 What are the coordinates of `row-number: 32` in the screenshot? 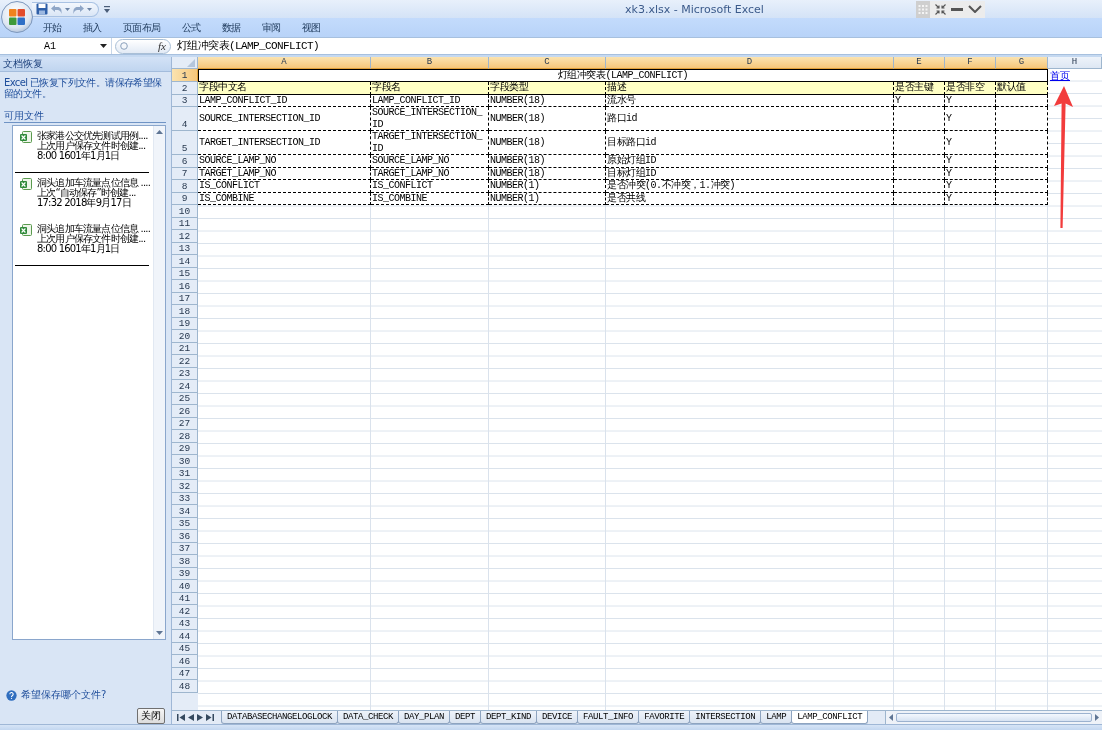 It's located at (185, 486).